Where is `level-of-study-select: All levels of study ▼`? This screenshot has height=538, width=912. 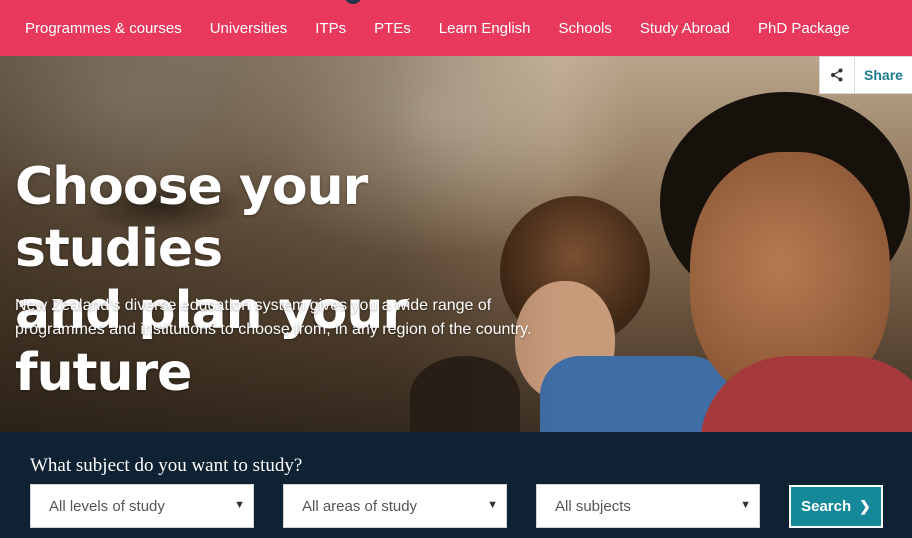
level-of-study-select: All levels of study ▼ is located at coordinates (142, 506).